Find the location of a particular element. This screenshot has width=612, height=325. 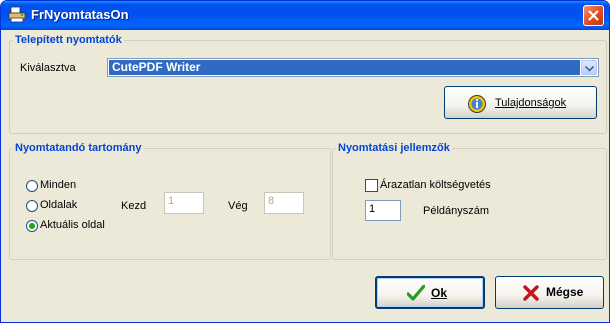

print-properties-legend: Nyomtatási jellemzők is located at coordinates (394, 148).